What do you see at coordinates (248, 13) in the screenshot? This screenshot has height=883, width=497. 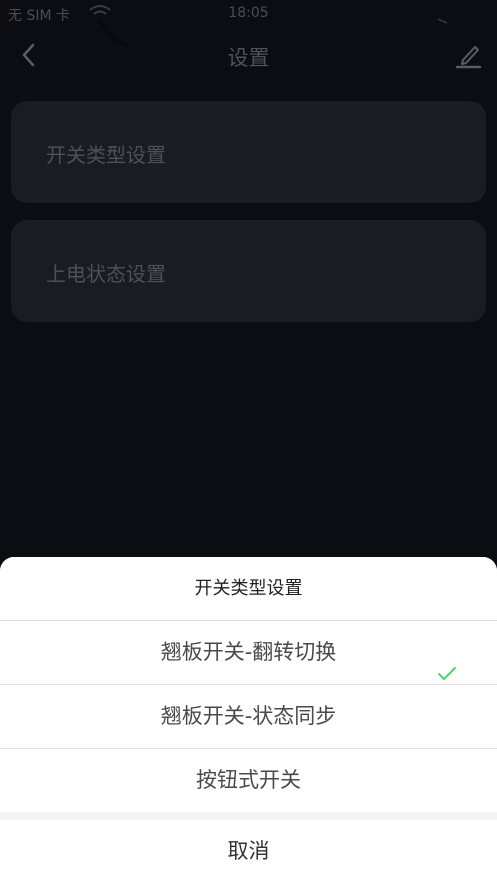 I see `clock: 18:05` at bounding box center [248, 13].